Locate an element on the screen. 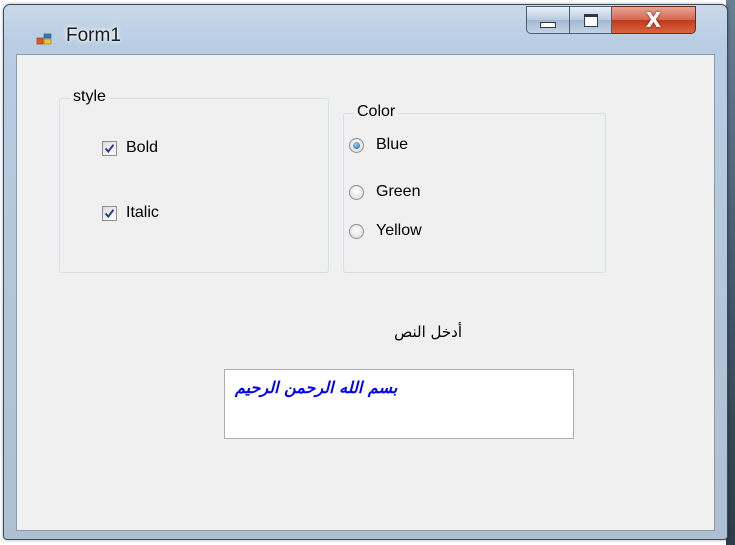  radio-blue-row: Blue is located at coordinates (378, 145).